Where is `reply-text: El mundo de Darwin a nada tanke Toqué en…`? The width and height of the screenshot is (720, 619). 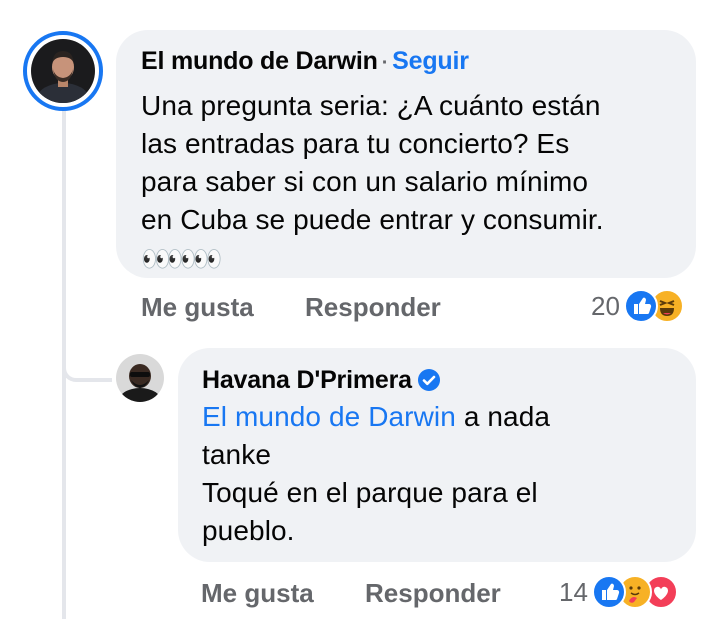 reply-text: El mundo de Darwin a nada tanke Toqué en… is located at coordinates (376, 474).